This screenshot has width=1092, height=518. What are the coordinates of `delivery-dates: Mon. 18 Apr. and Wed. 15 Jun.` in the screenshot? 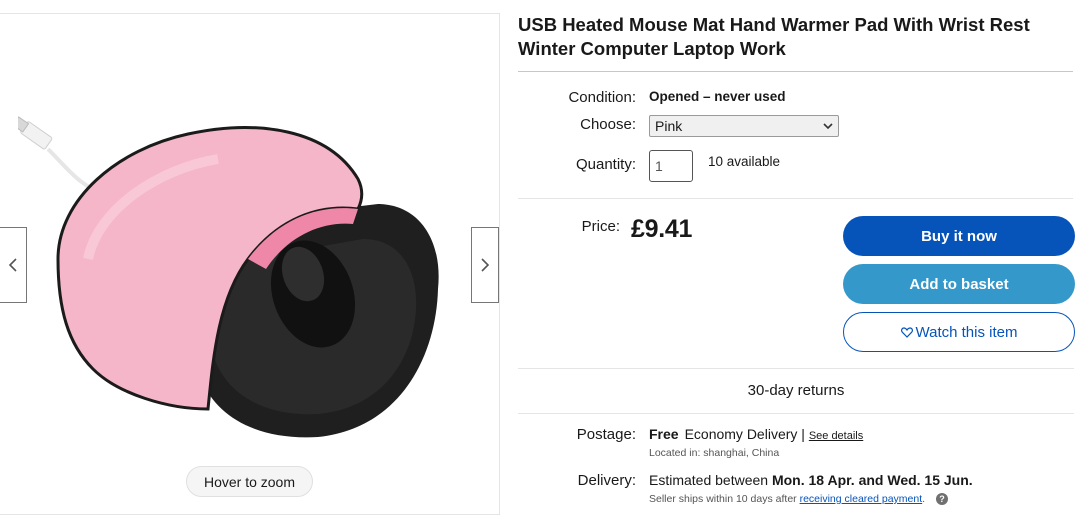 It's located at (872, 480).